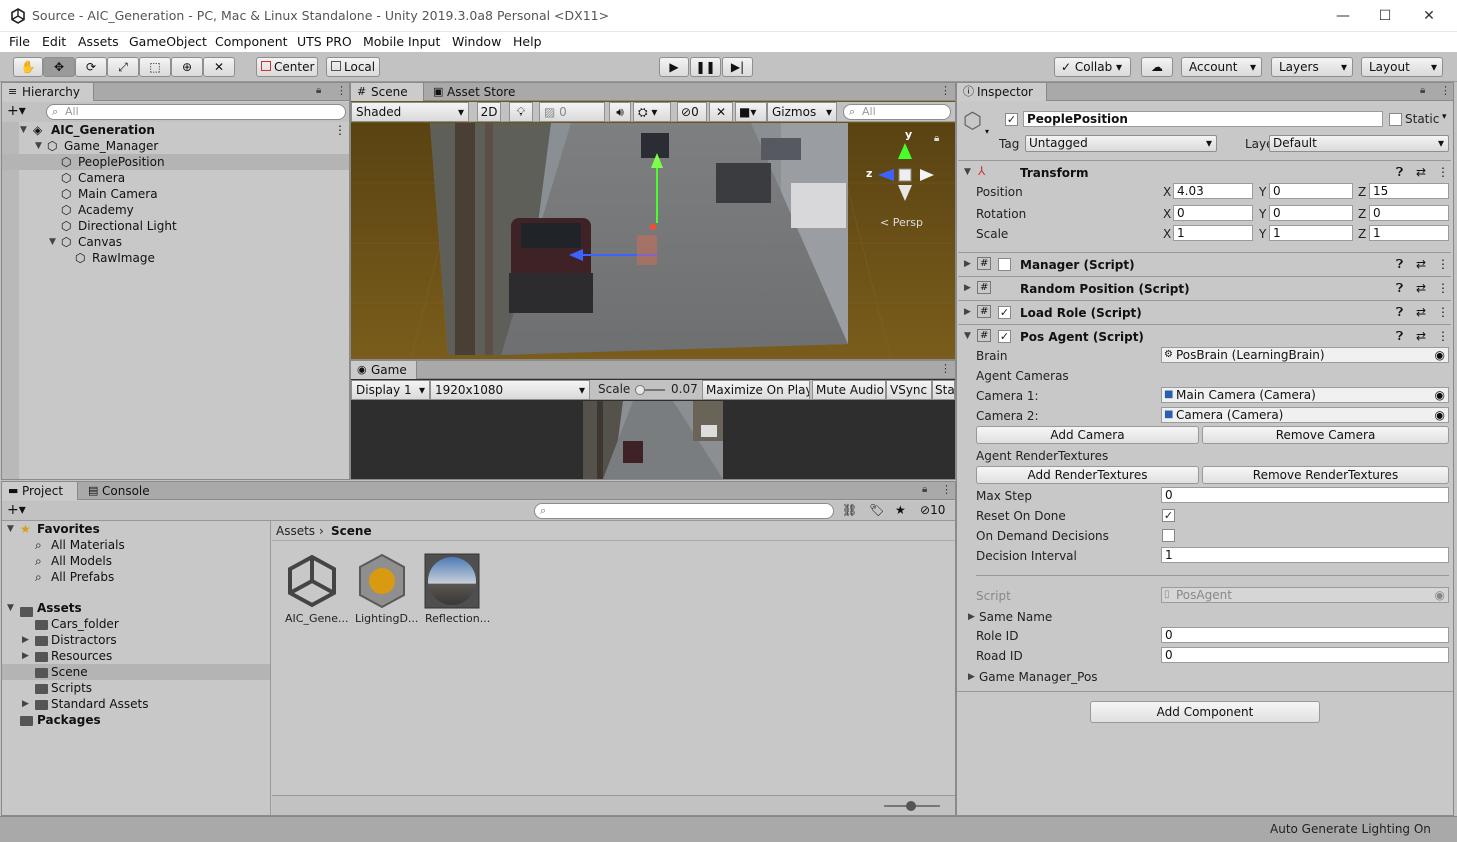 Image resolution: width=1457 pixels, height=842 pixels. Describe the element at coordinates (251, 41) in the screenshot. I see `menu-component: Component` at that location.